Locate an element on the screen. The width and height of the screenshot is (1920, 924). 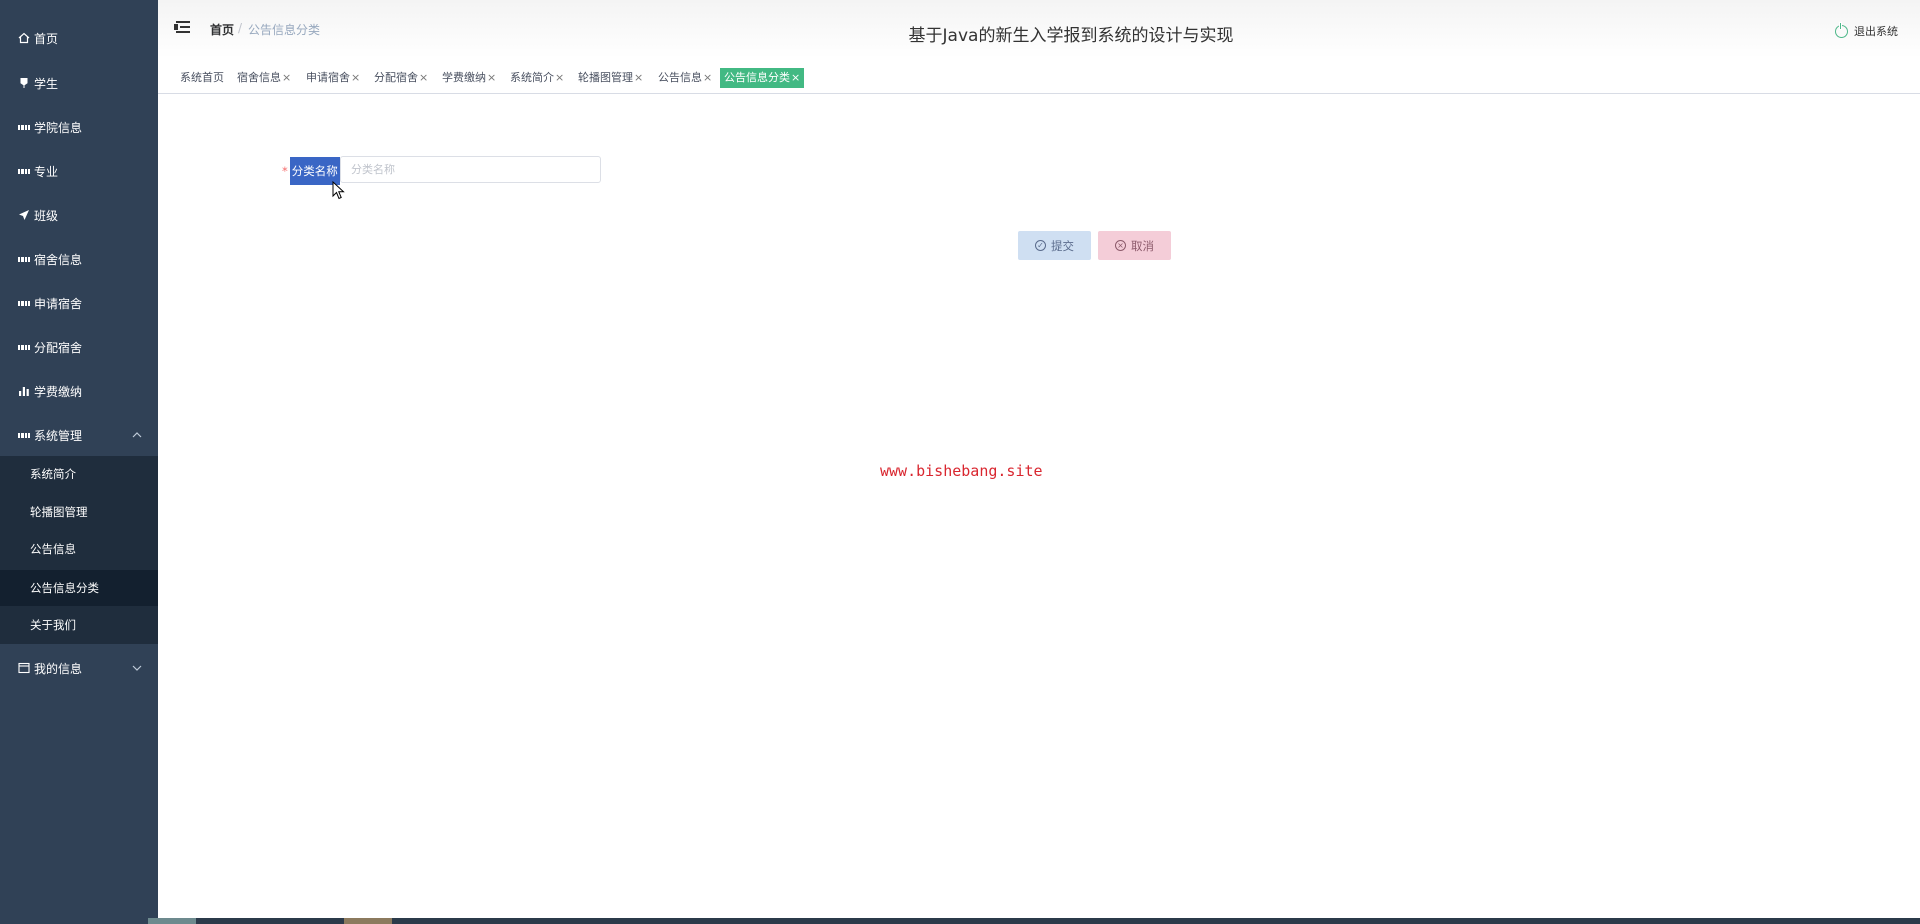
sidebar-item-label: 我的信息 is located at coordinates (58, 668).